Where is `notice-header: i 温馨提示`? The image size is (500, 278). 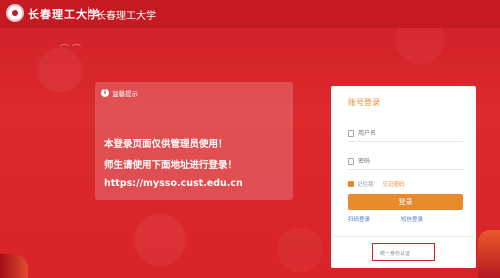 notice-header: i 温馨提示 is located at coordinates (119, 93).